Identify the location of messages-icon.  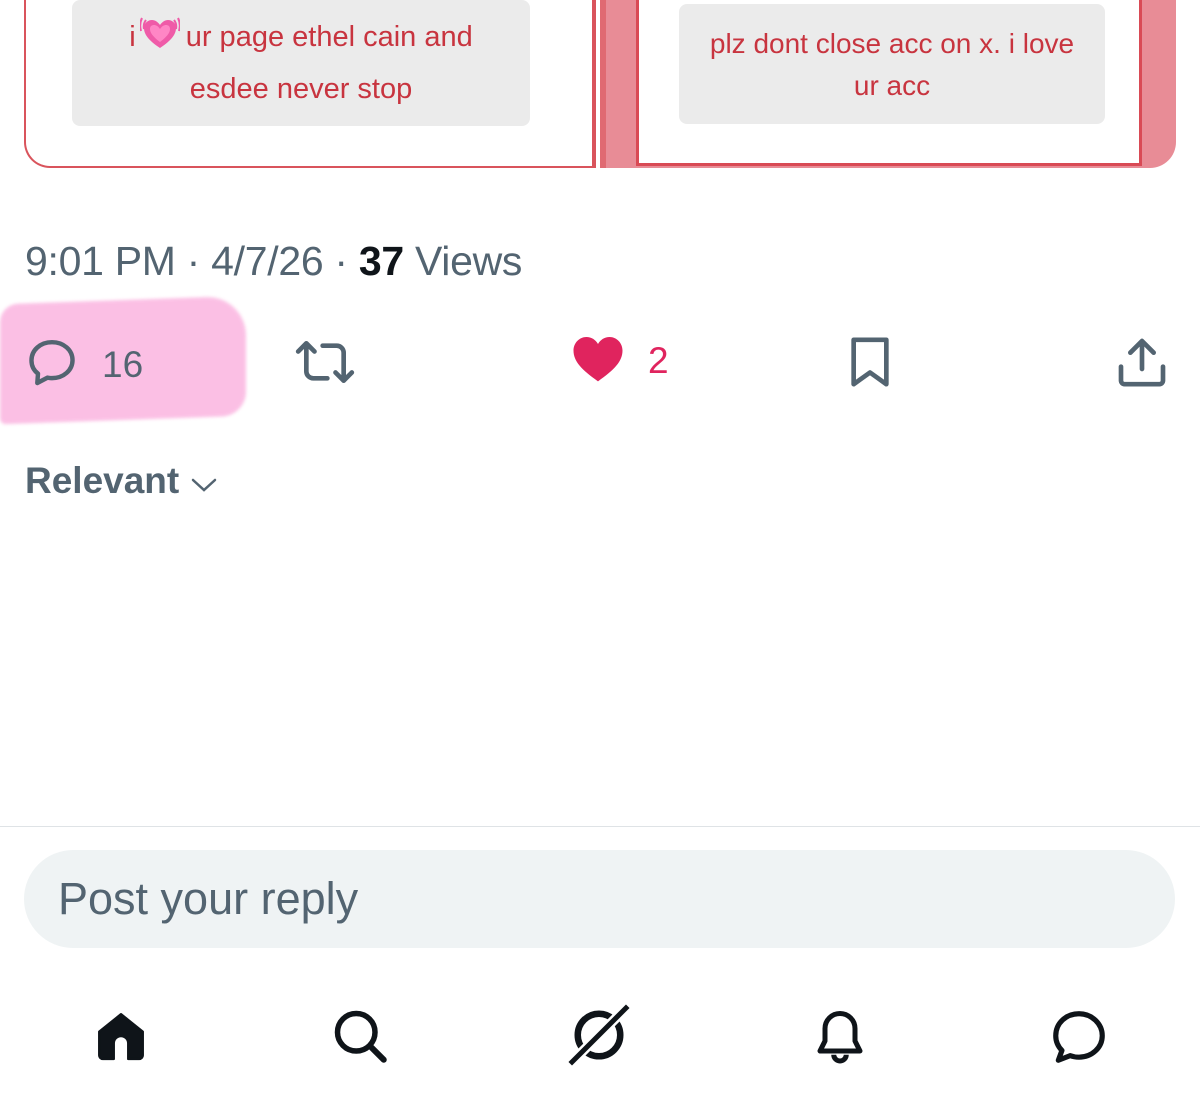
(1079, 1041).